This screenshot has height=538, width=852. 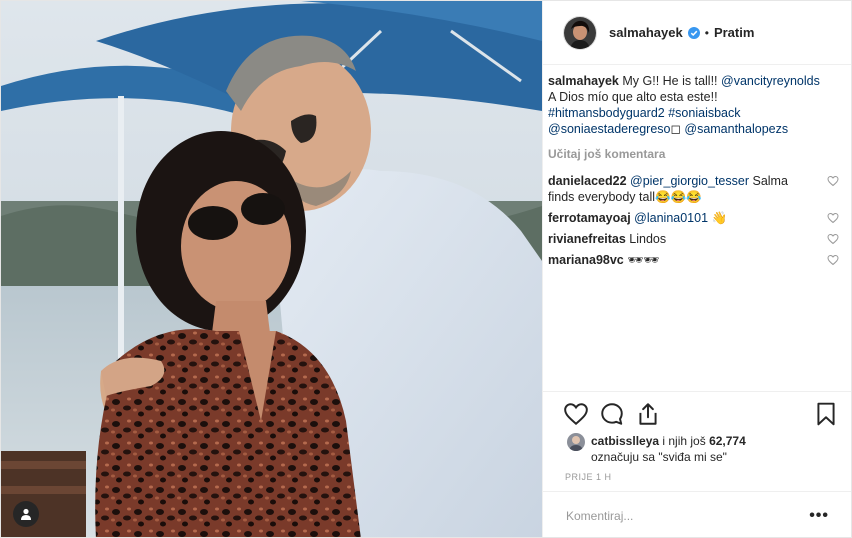 I want to click on person-tag-icon, so click(x=26, y=514).